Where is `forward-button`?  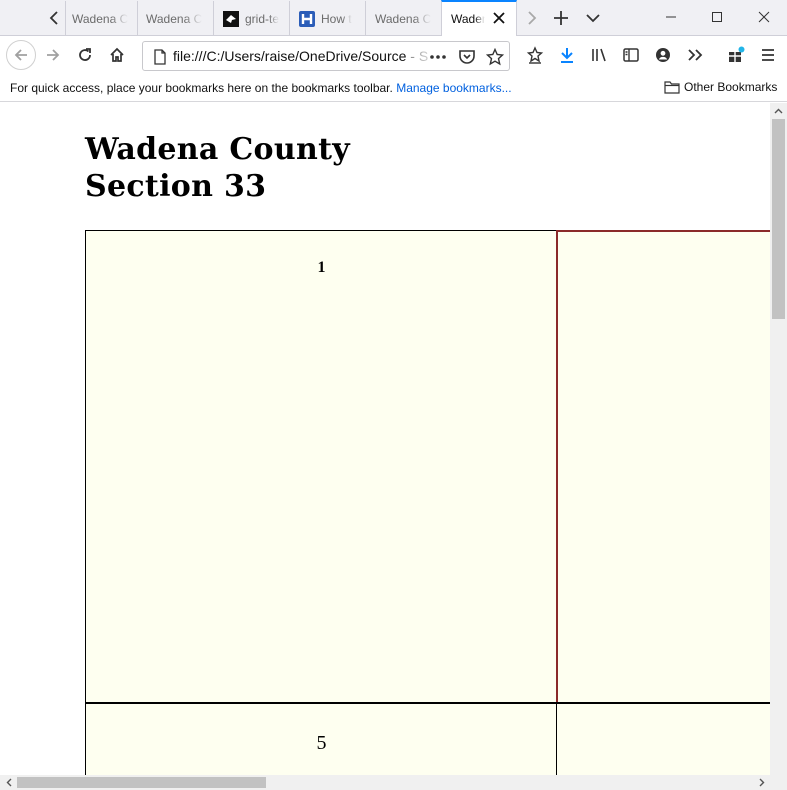
forward-button is located at coordinates (53, 55).